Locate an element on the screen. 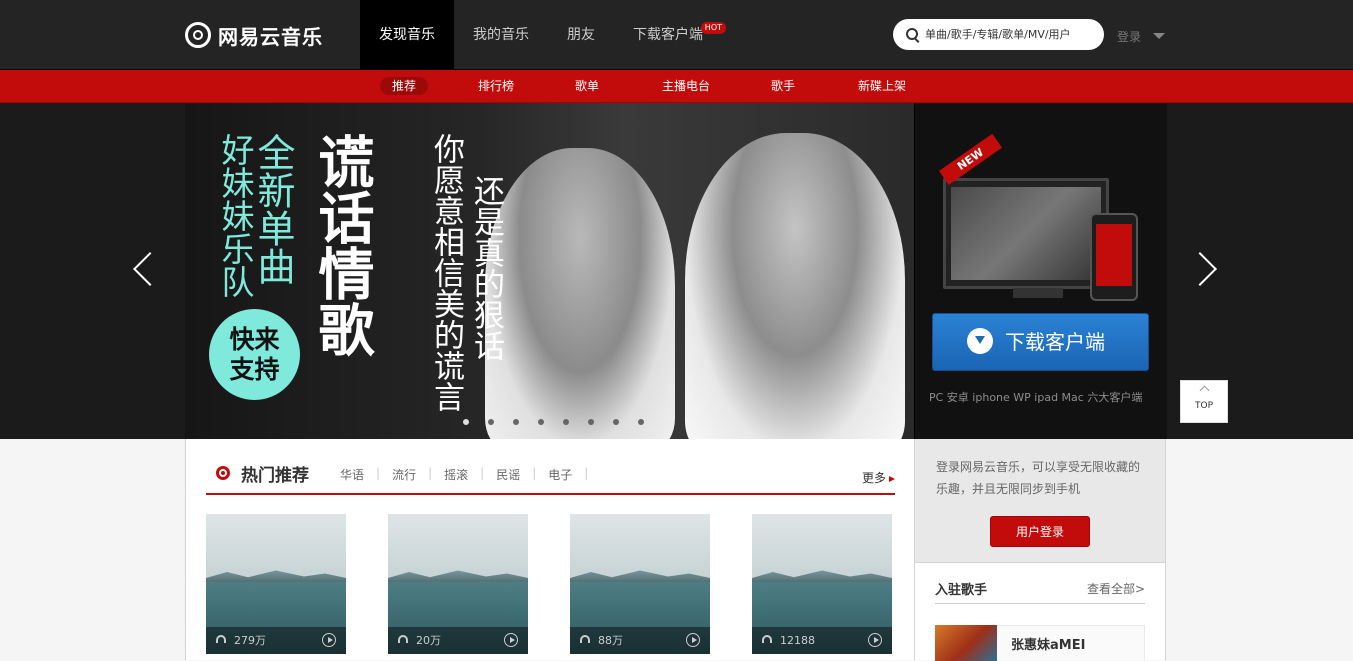 This screenshot has width=1353, height=661. play-count: 279万 is located at coordinates (250, 640).